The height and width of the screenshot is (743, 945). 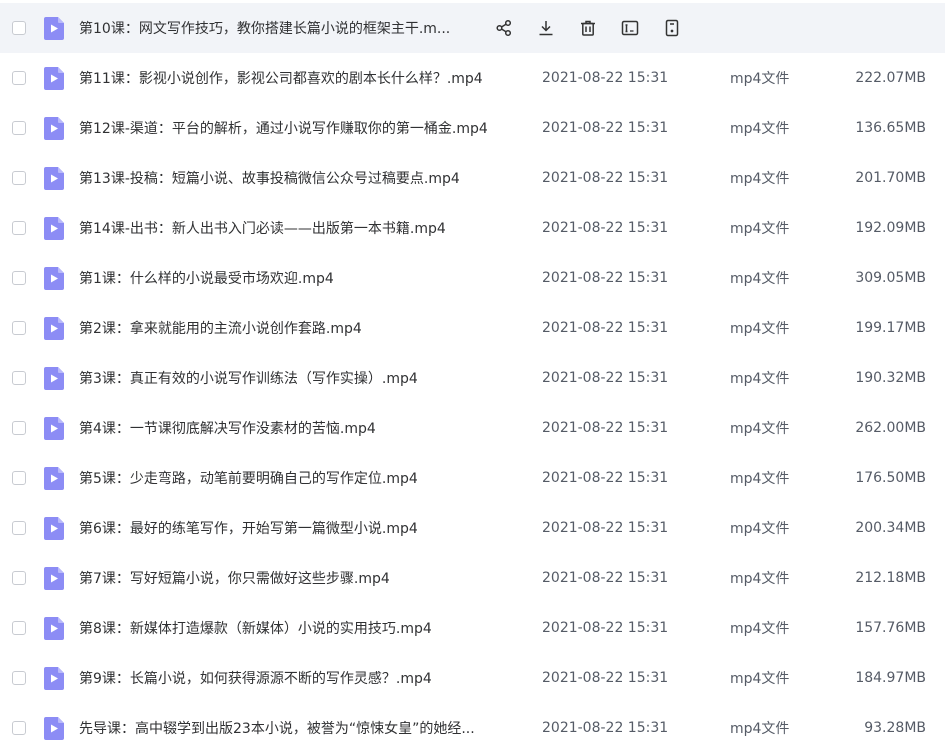 I want to click on file-size: 157.76MB, so click(x=890, y=628).